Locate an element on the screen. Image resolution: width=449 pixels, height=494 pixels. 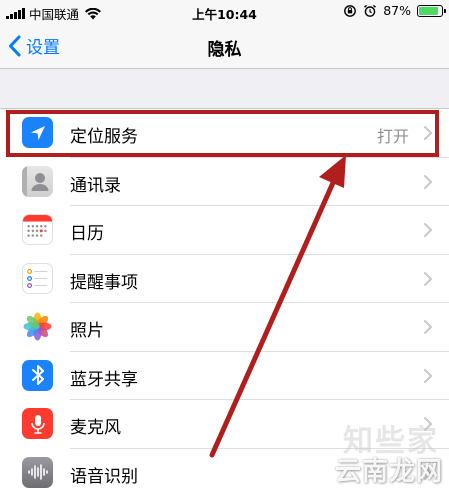
bluetooth-icon is located at coordinates (37, 375).